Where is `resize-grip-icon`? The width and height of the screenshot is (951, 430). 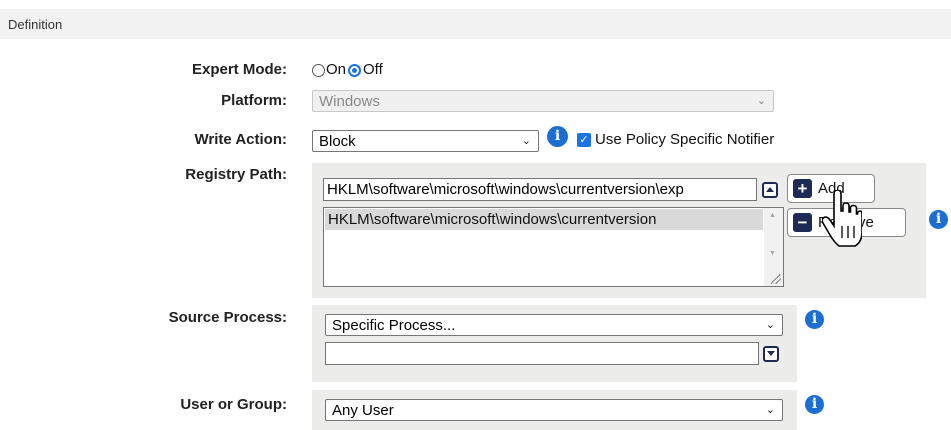
resize-grip-icon is located at coordinates (776, 279).